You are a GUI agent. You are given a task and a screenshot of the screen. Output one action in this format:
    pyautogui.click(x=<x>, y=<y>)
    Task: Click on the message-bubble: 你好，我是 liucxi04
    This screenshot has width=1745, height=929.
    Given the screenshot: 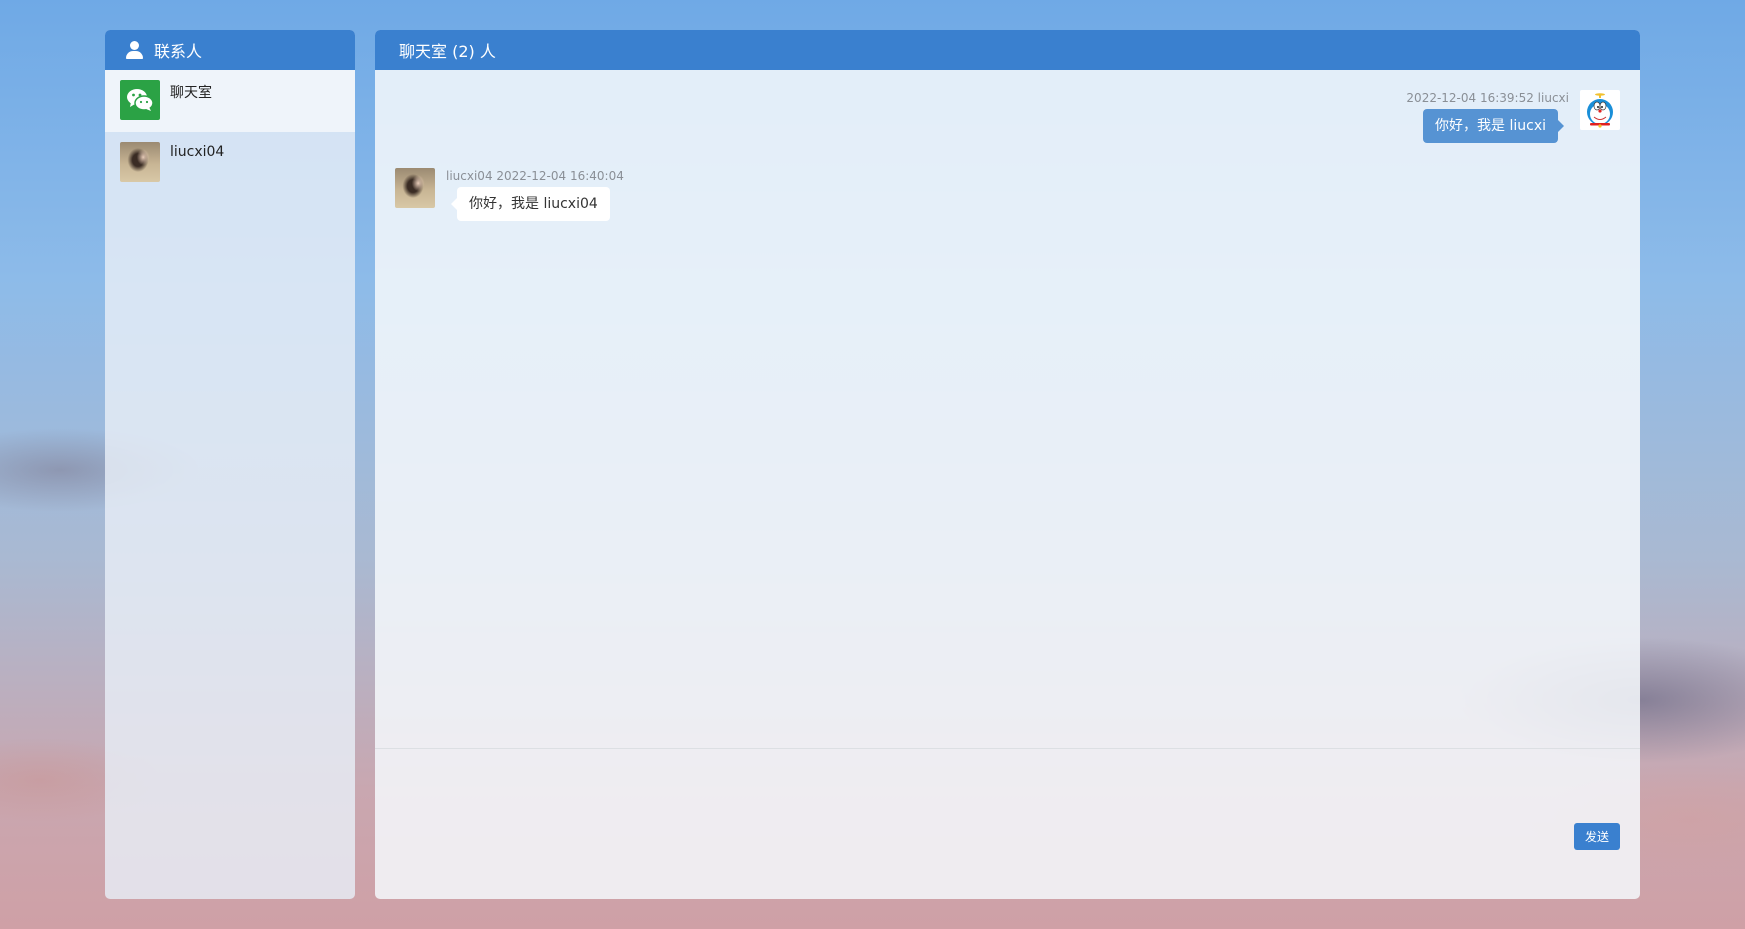 What is the action you would take?
    pyautogui.click(x=530, y=204)
    